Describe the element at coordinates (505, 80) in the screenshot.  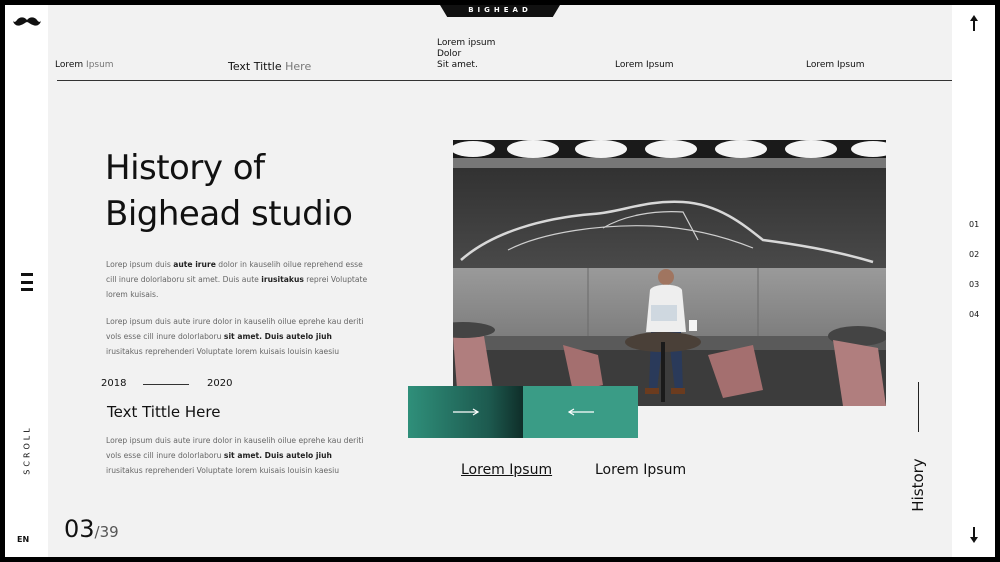
I see `nav-divider` at that location.